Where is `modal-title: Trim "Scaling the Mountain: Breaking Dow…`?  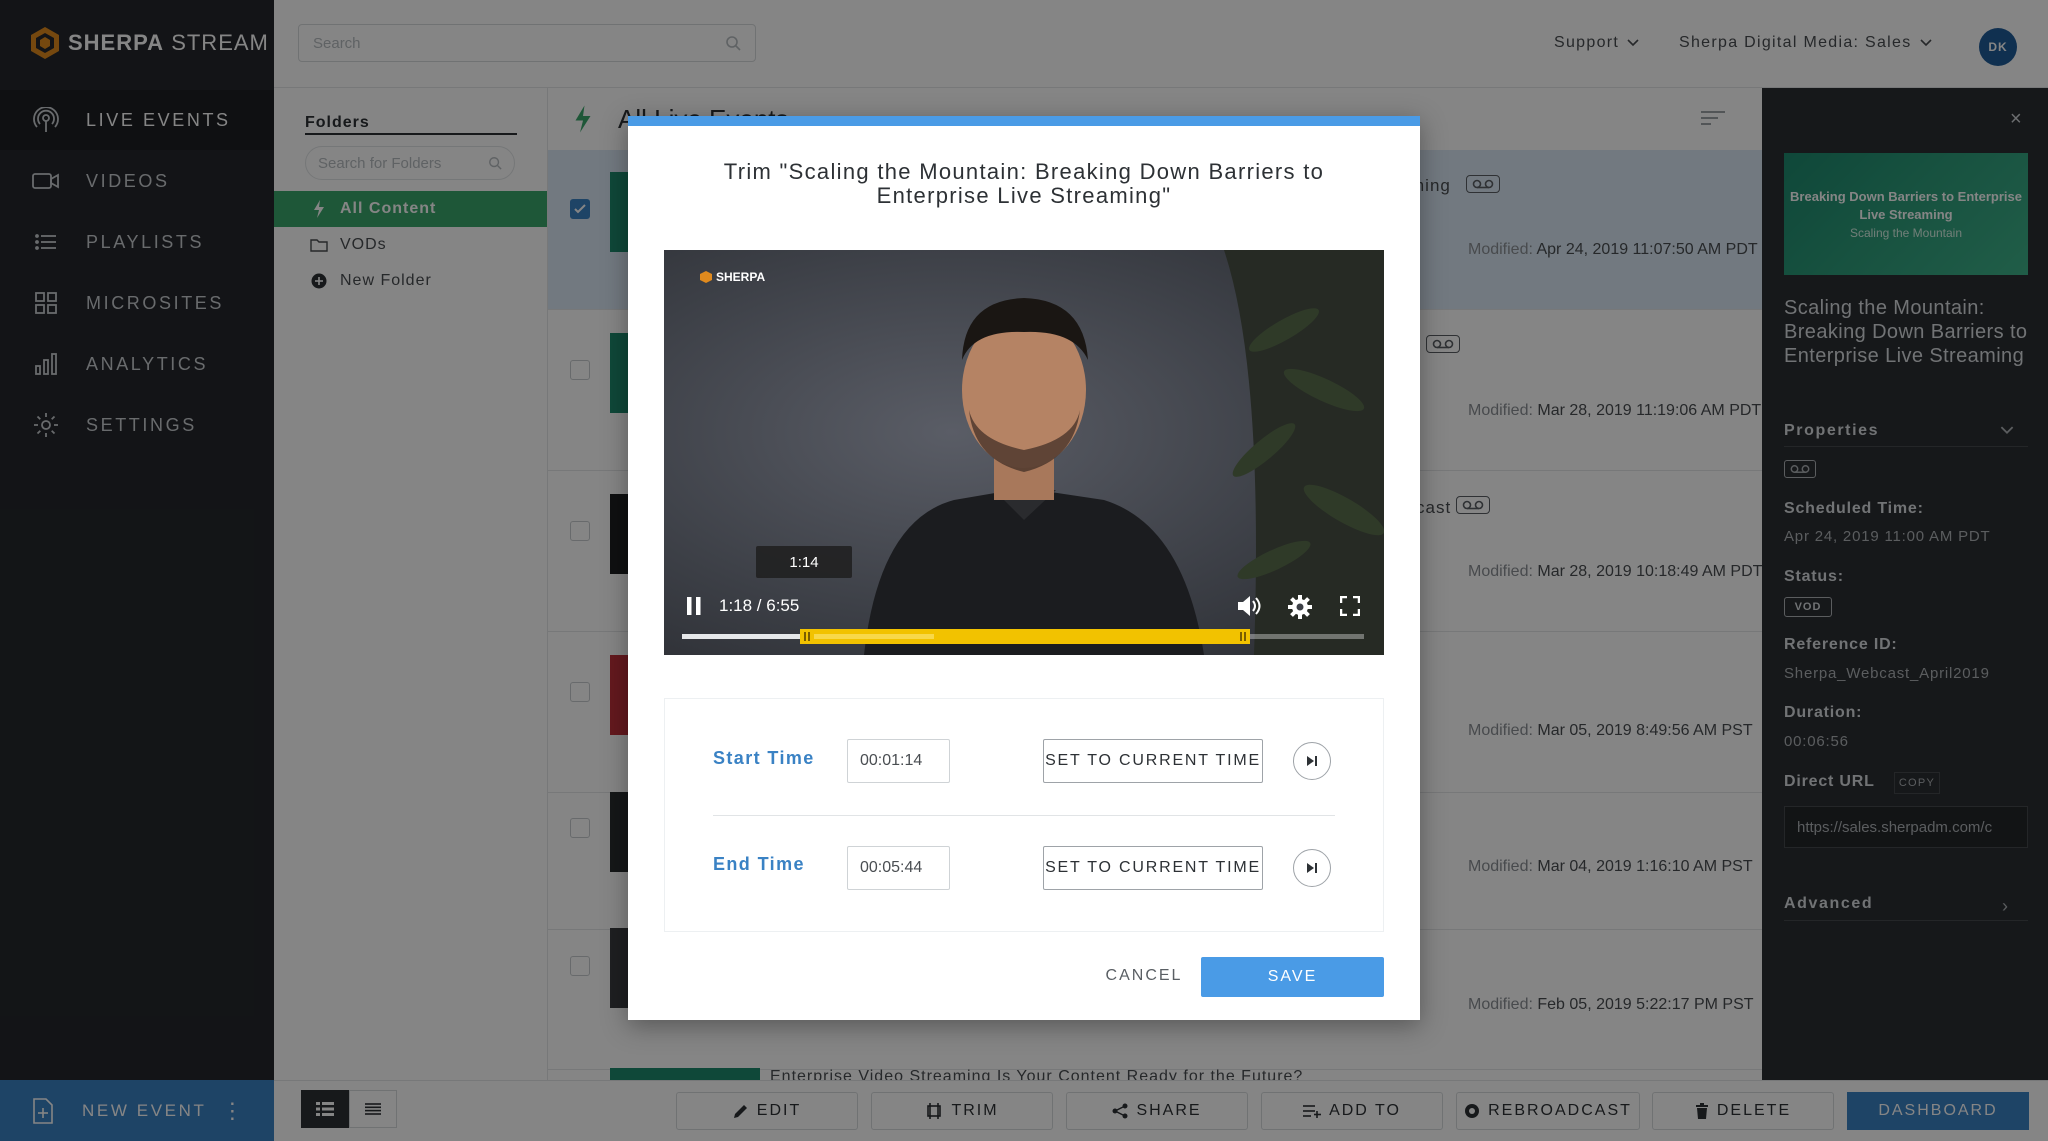 modal-title: Trim "Scaling the Mountain: Breaking Dow… is located at coordinates (1024, 183).